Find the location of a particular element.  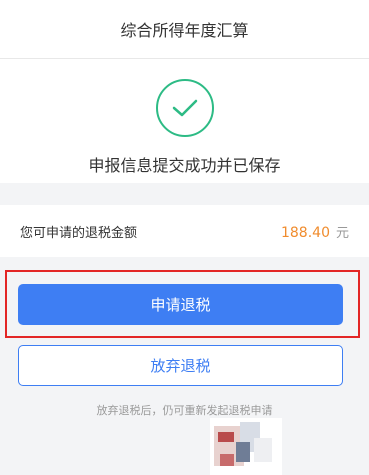

apply-refund-button: 申请退税 is located at coordinates (180, 304).